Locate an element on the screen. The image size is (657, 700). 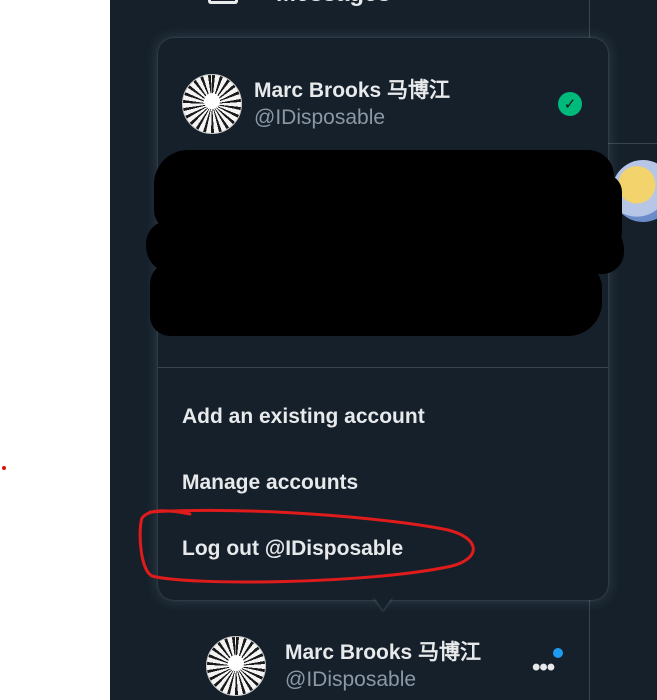
check-icon: ✓ is located at coordinates (570, 104).